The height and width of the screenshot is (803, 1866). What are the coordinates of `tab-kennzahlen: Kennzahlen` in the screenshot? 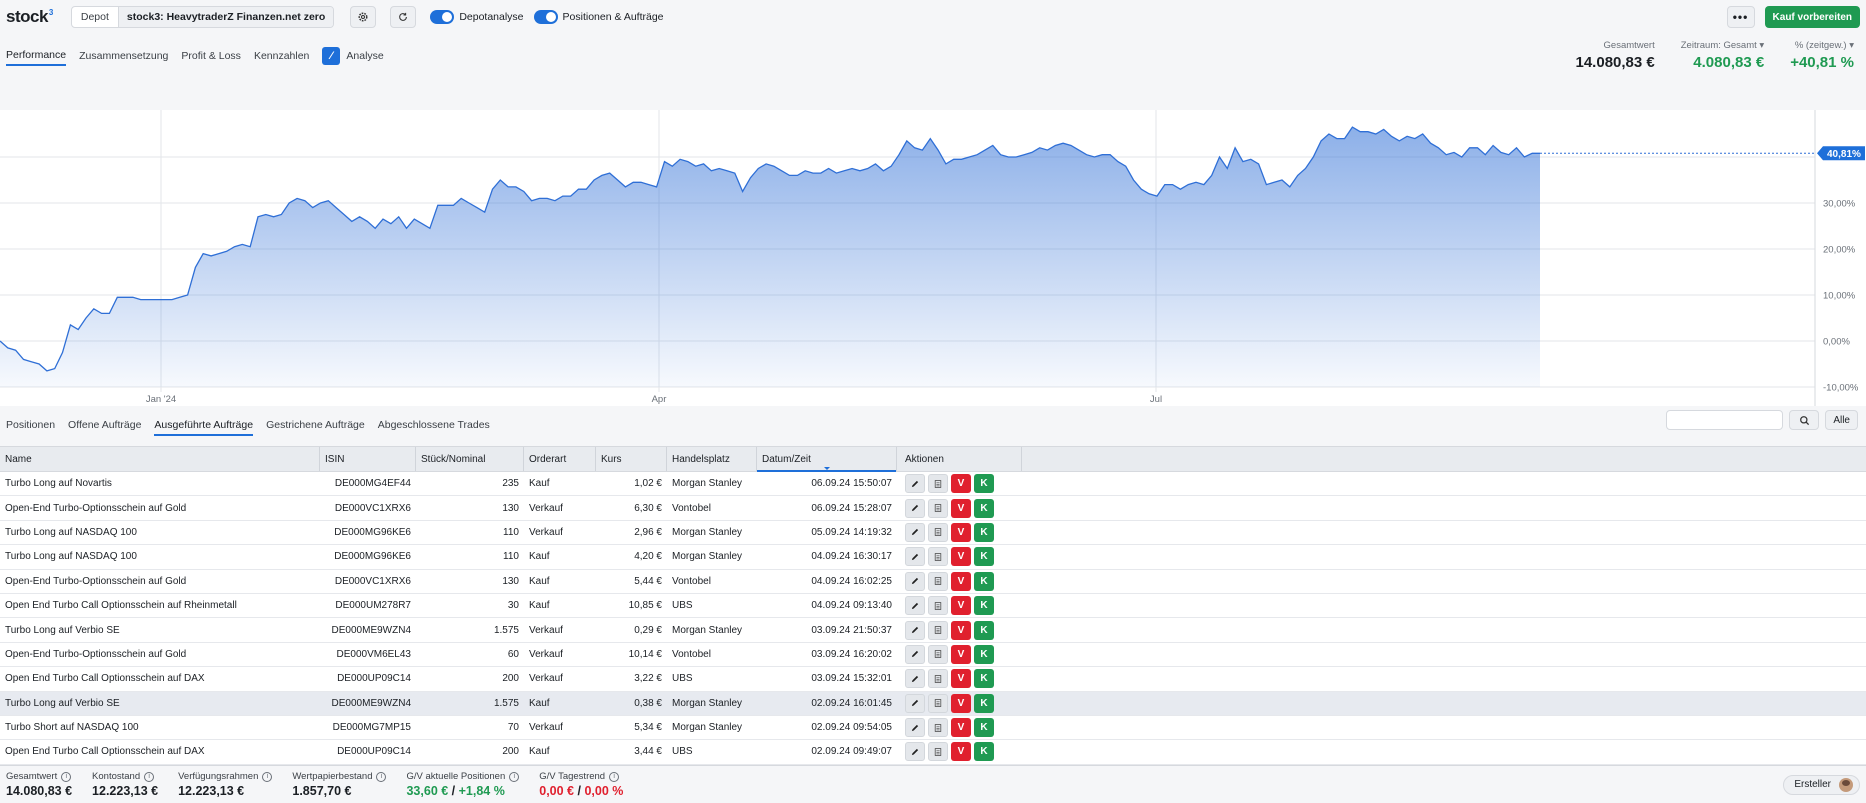 It's located at (281, 57).